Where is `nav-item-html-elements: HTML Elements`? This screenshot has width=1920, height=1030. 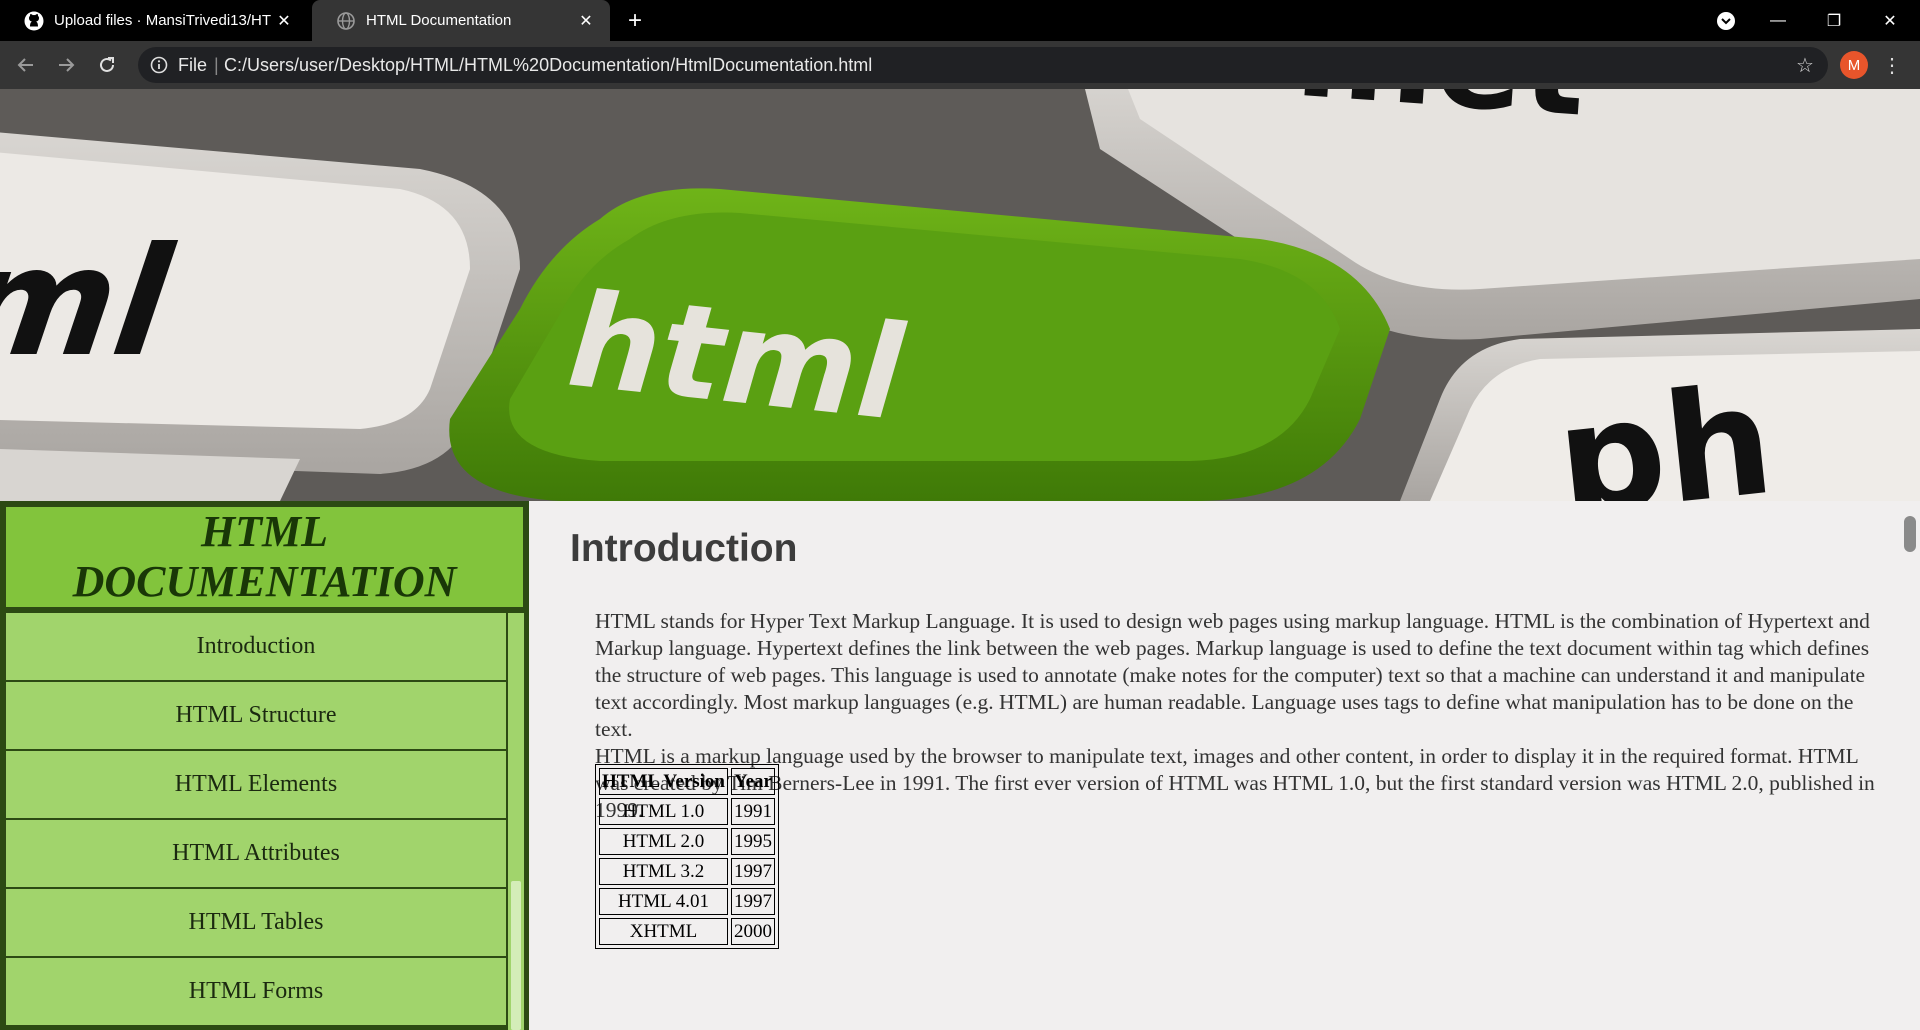 nav-item-html-elements: HTML Elements is located at coordinates (256, 784).